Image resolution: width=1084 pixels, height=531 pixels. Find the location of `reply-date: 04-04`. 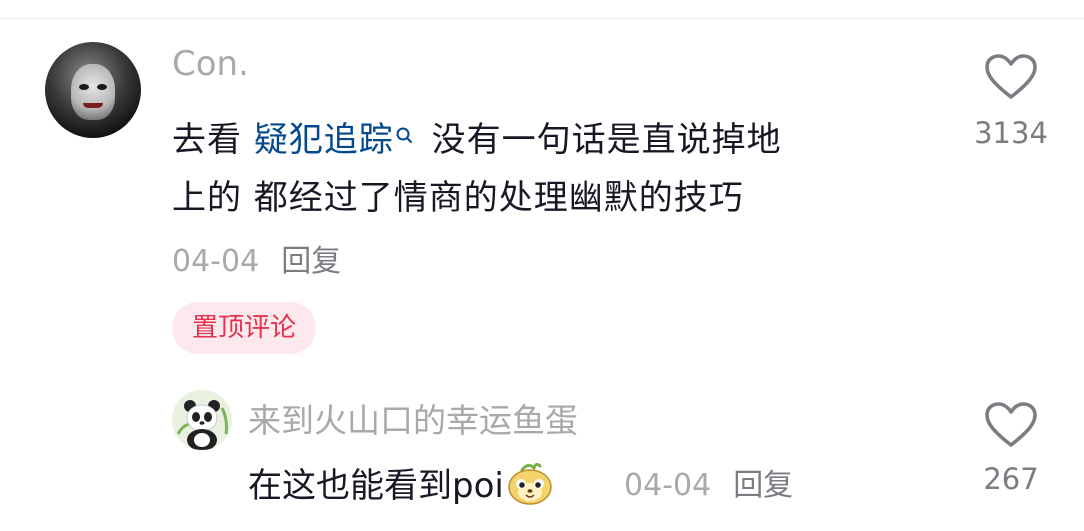

reply-date: 04-04 is located at coordinates (668, 485).